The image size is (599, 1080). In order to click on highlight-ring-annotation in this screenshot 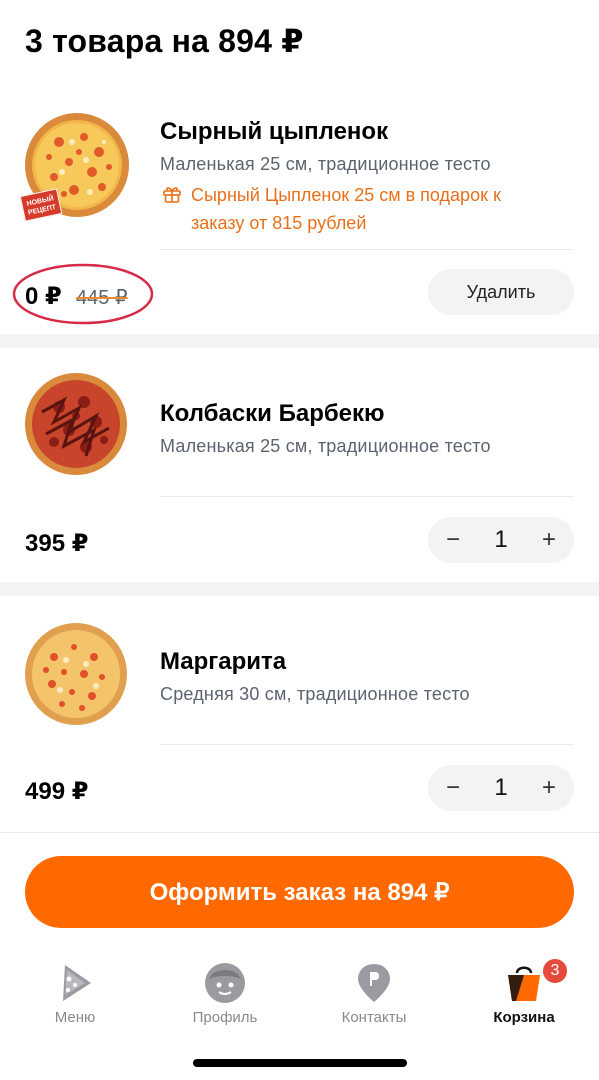, I will do `click(83, 294)`.